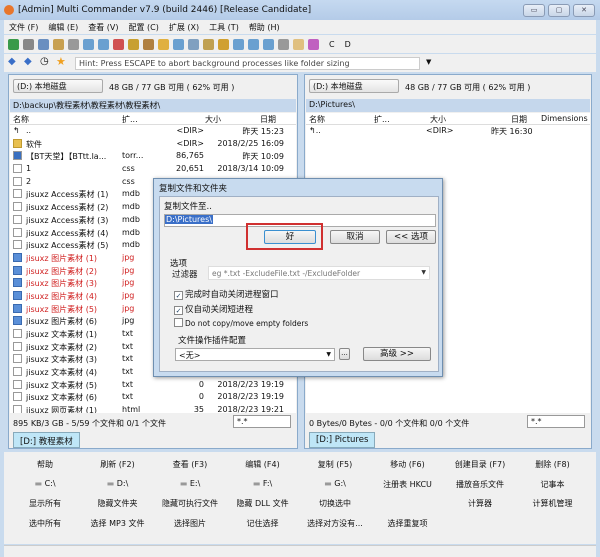  Describe the element at coordinates (103, 26) in the screenshot. I see `menu-view: 查看 (V)` at that location.